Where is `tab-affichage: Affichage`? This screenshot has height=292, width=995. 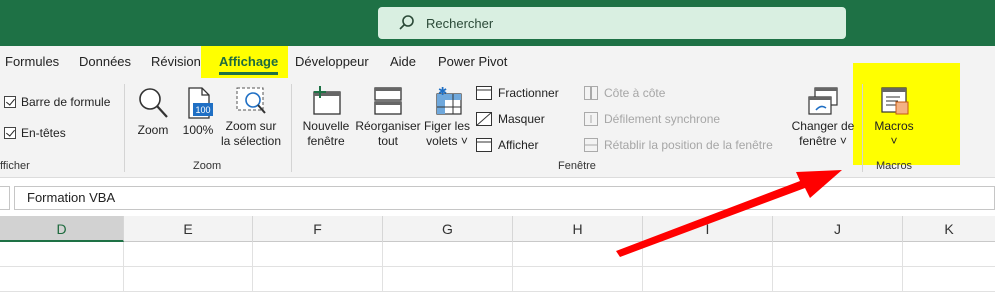 tab-affichage: Affichage is located at coordinates (249, 62).